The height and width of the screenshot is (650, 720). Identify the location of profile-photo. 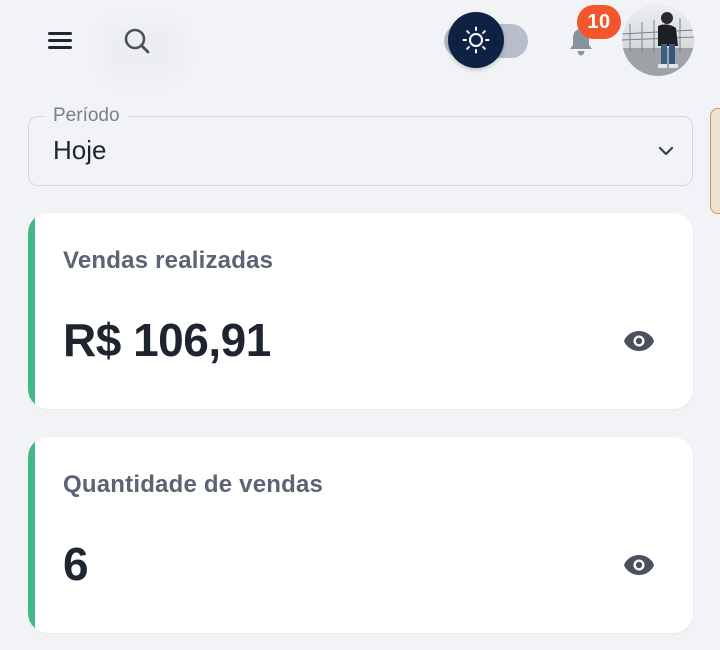
(658, 40).